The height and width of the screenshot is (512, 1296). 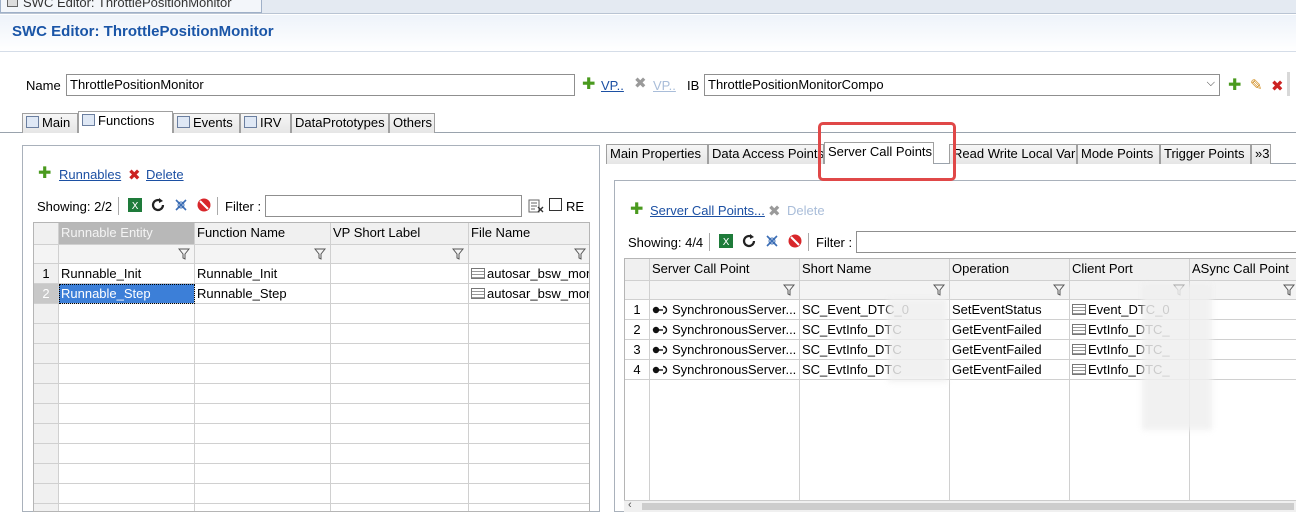 What do you see at coordinates (320, 85) in the screenshot?
I see `name-input: ThrottlePositionMonitor` at bounding box center [320, 85].